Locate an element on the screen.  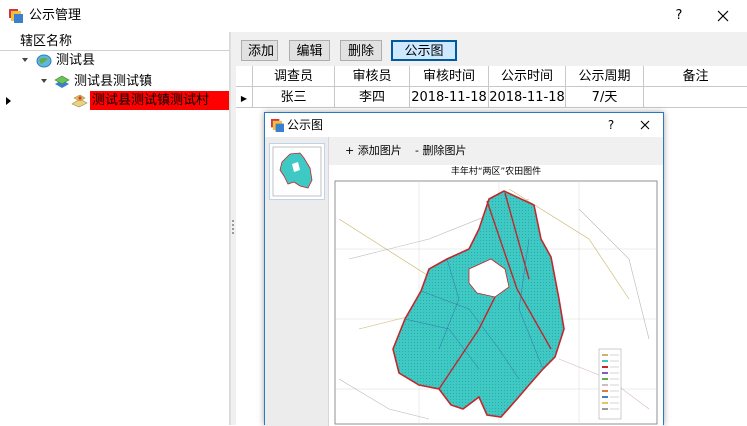
column-header: 审核时间 is located at coordinates (449, 76).